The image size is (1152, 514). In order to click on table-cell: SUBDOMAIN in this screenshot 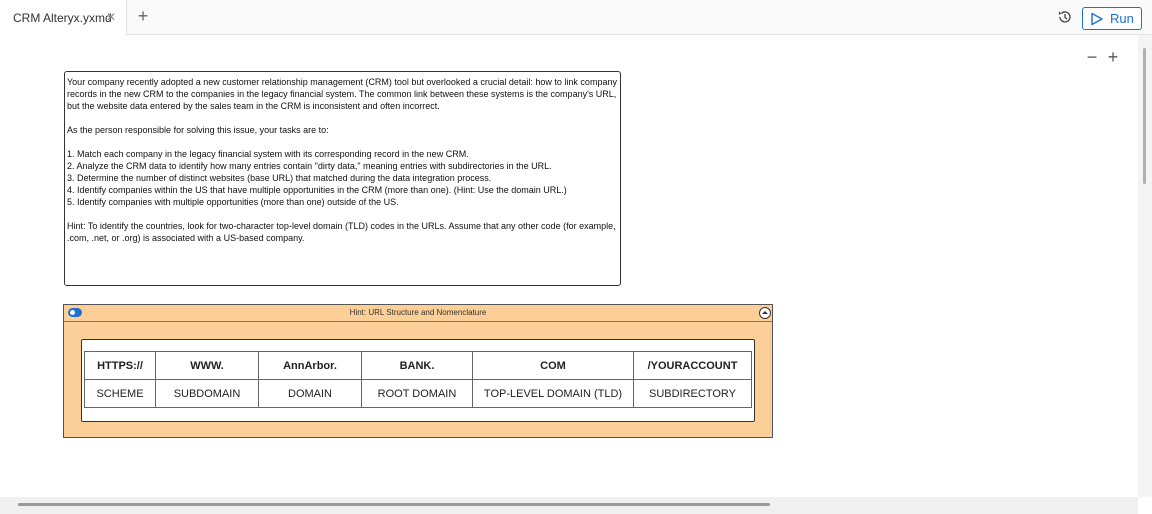, I will do `click(207, 393)`.